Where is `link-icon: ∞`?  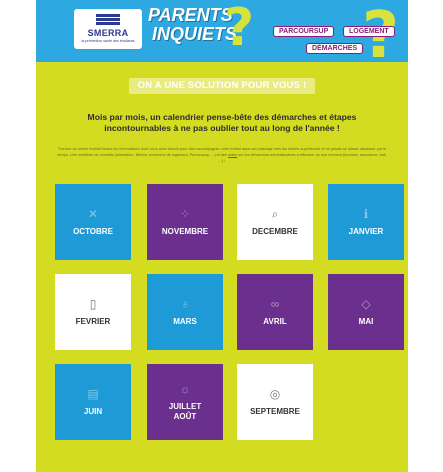 link-icon: ∞ is located at coordinates (275, 303).